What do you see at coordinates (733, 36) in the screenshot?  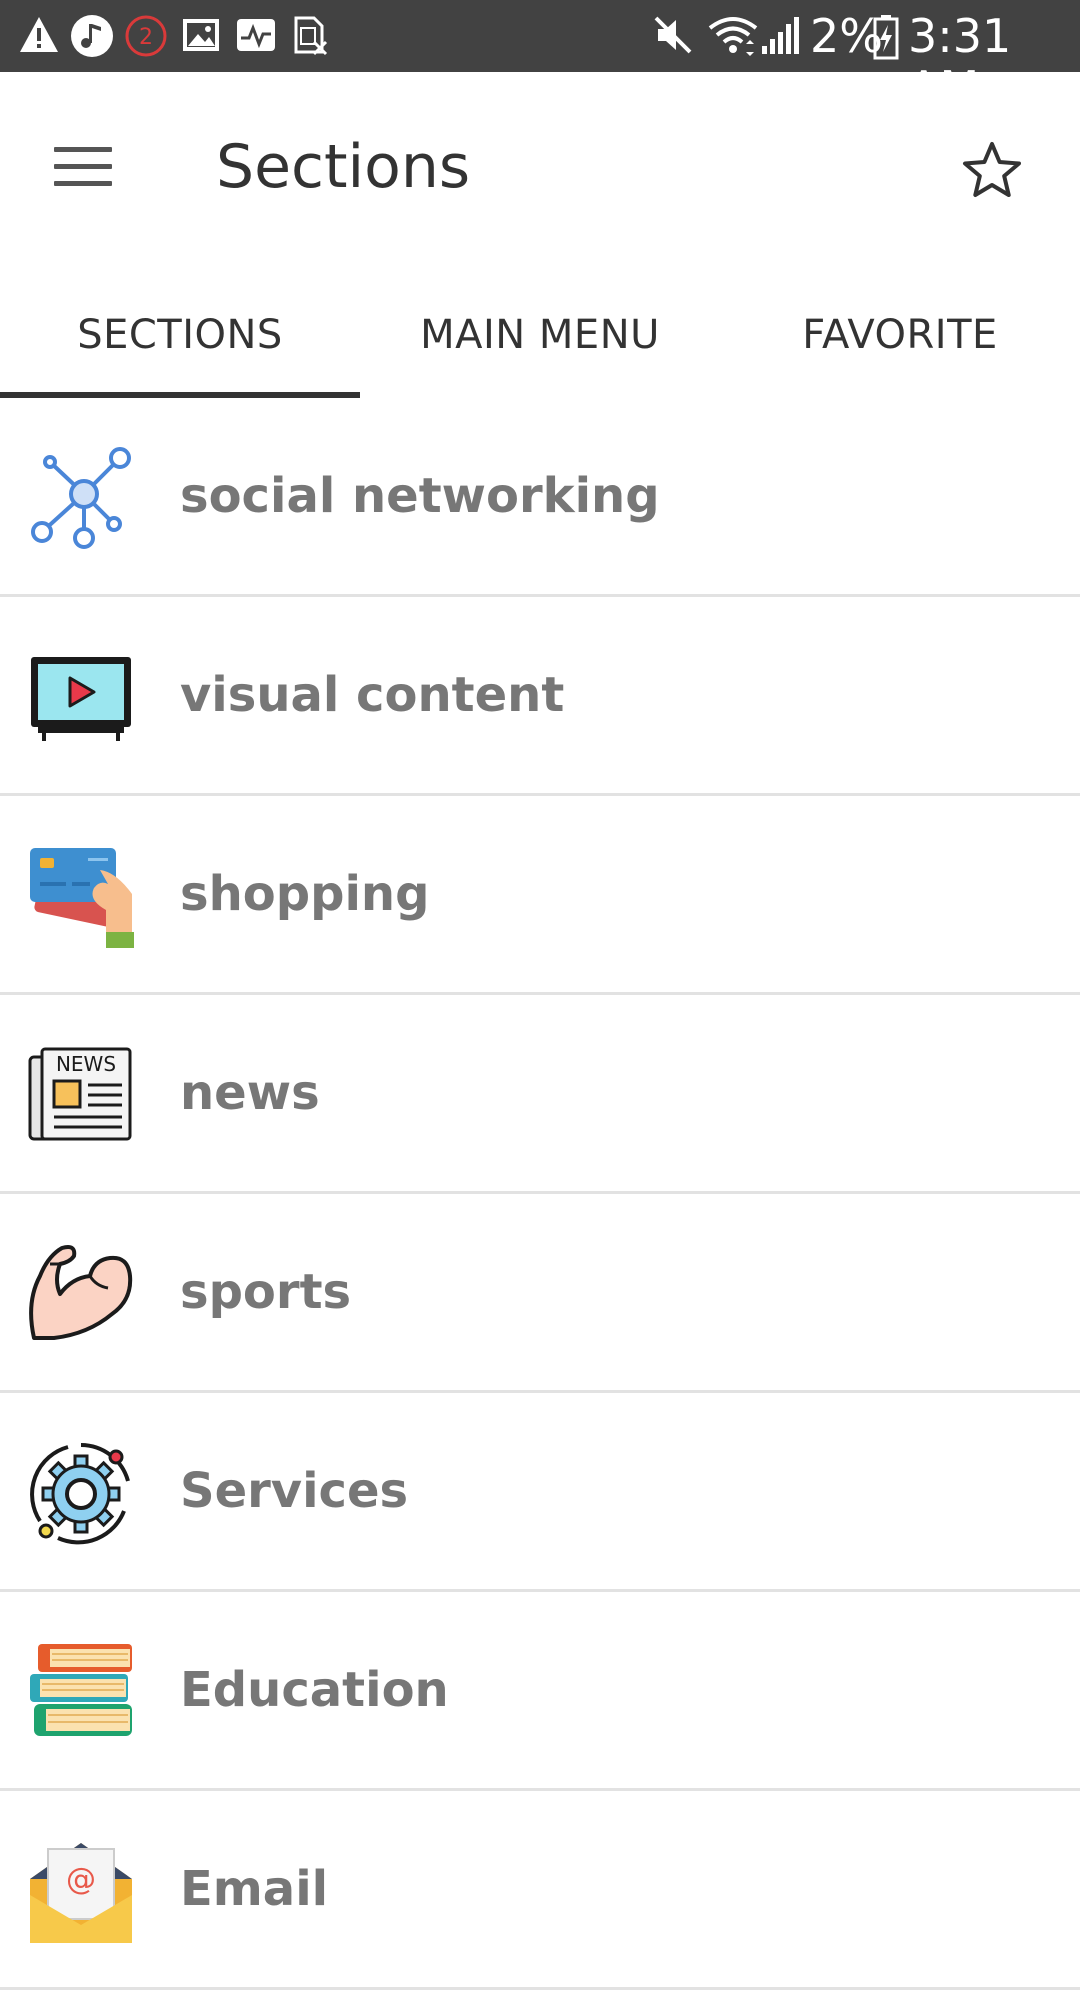 I see `wifi-icon` at bounding box center [733, 36].